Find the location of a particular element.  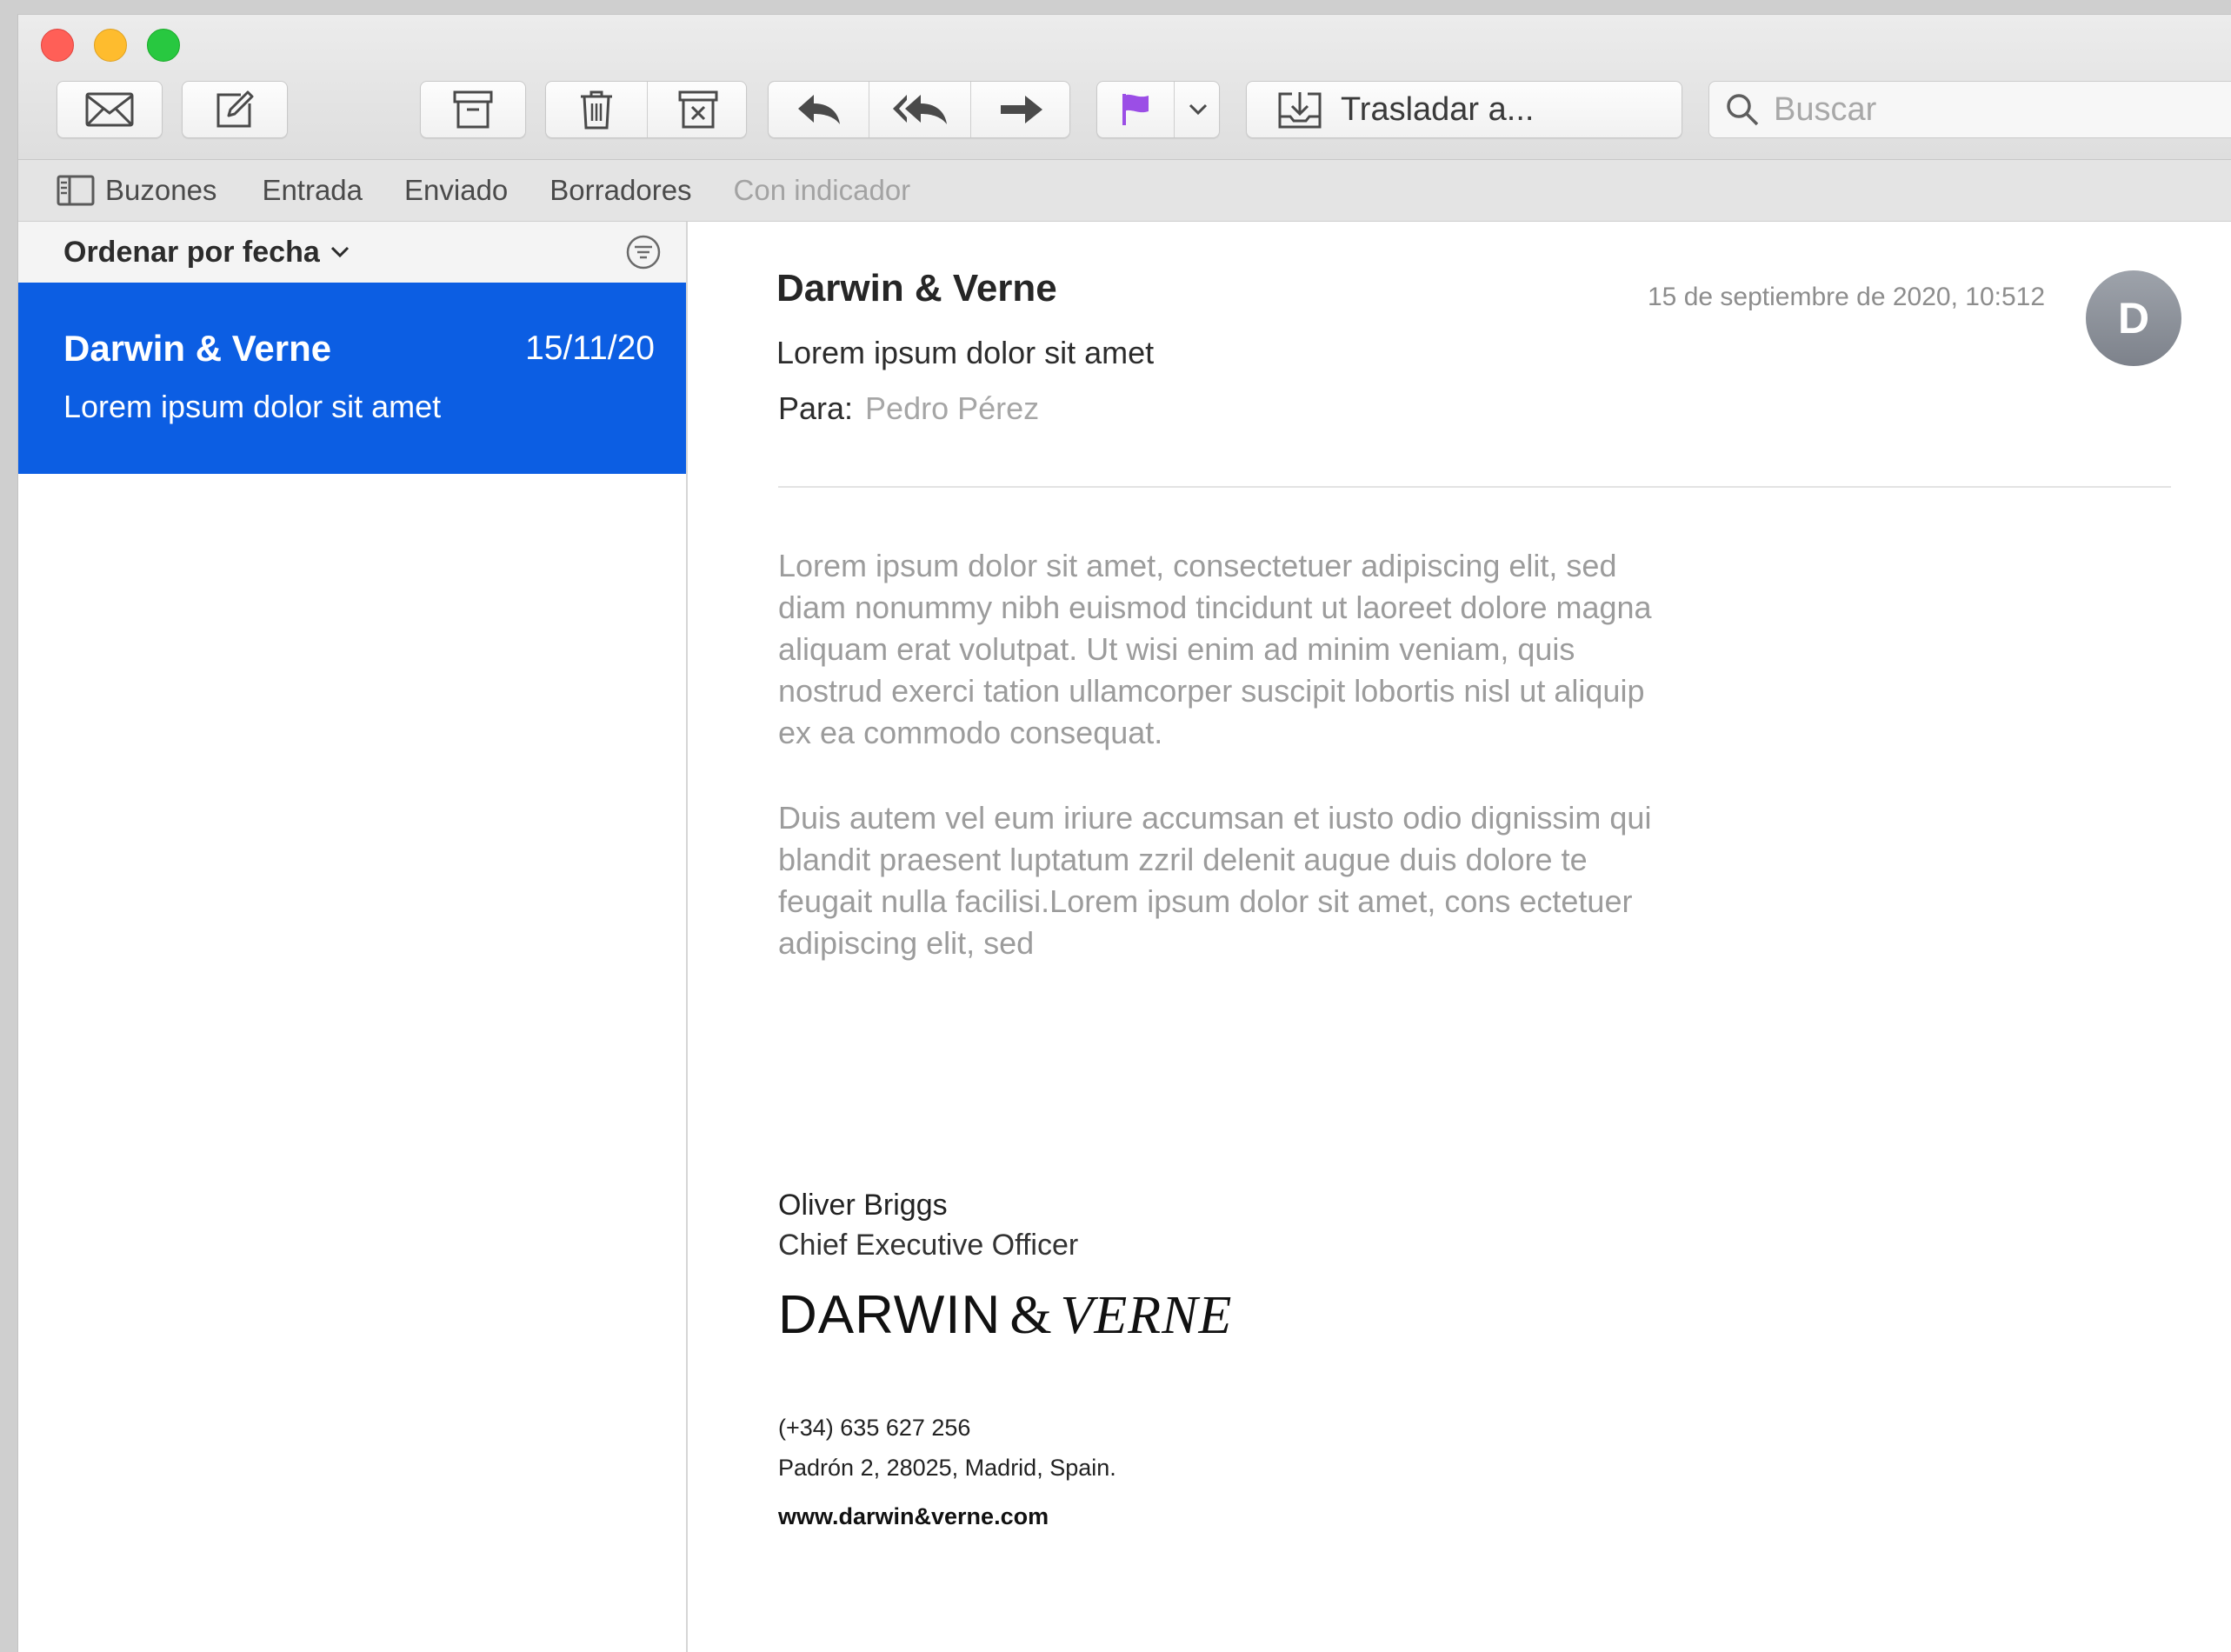

avatar: D is located at coordinates (2133, 318).